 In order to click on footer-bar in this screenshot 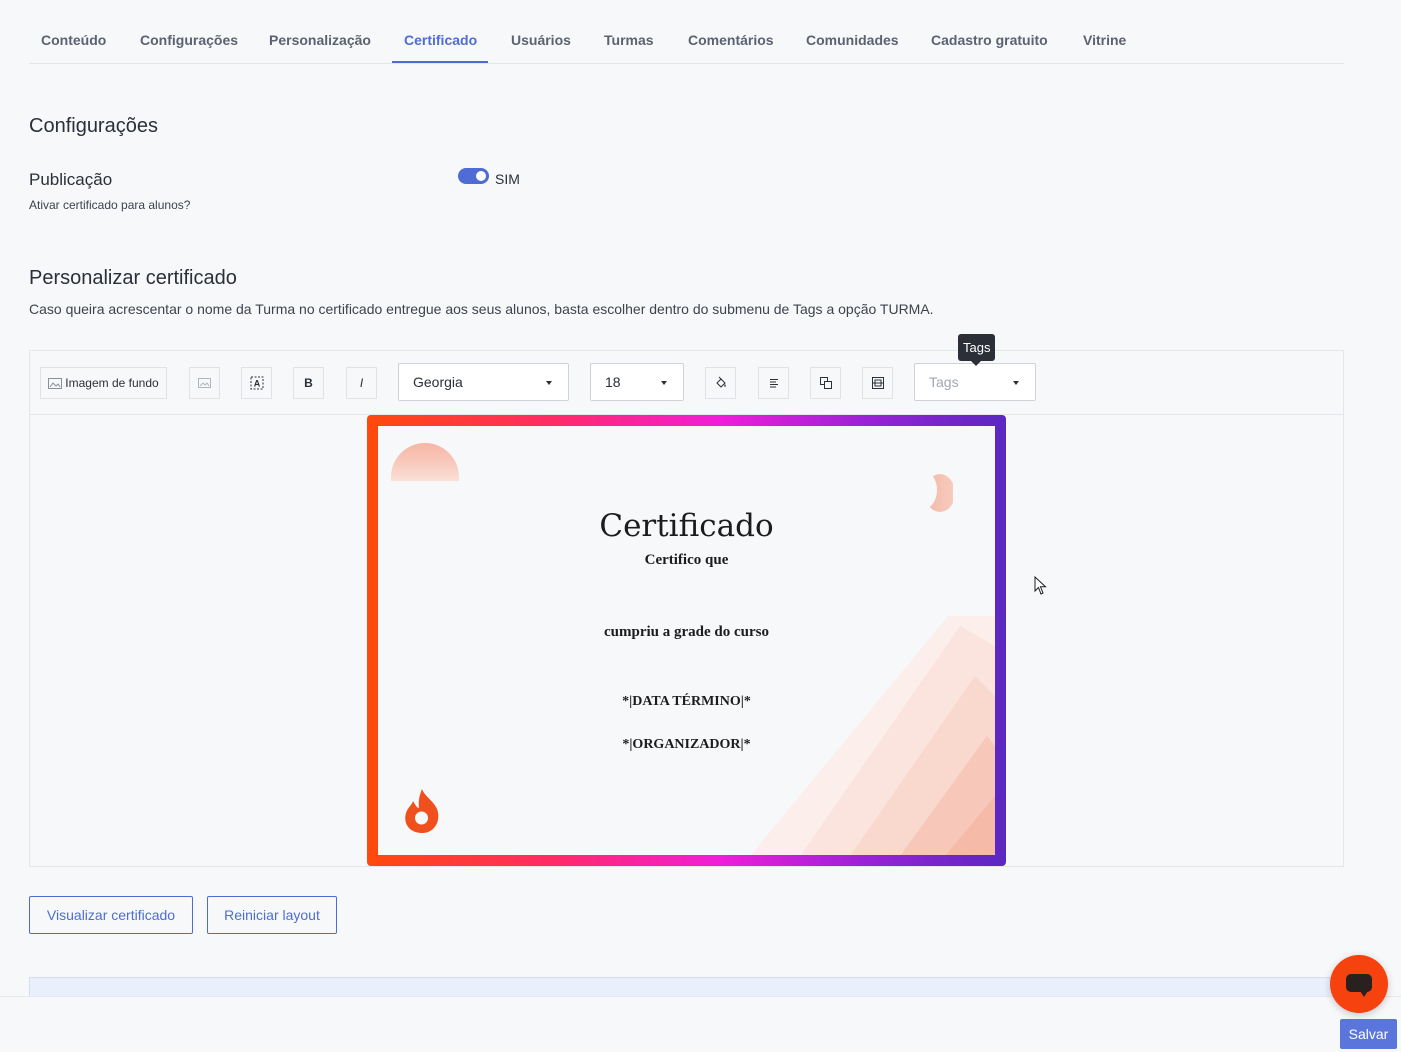, I will do `click(700, 1024)`.